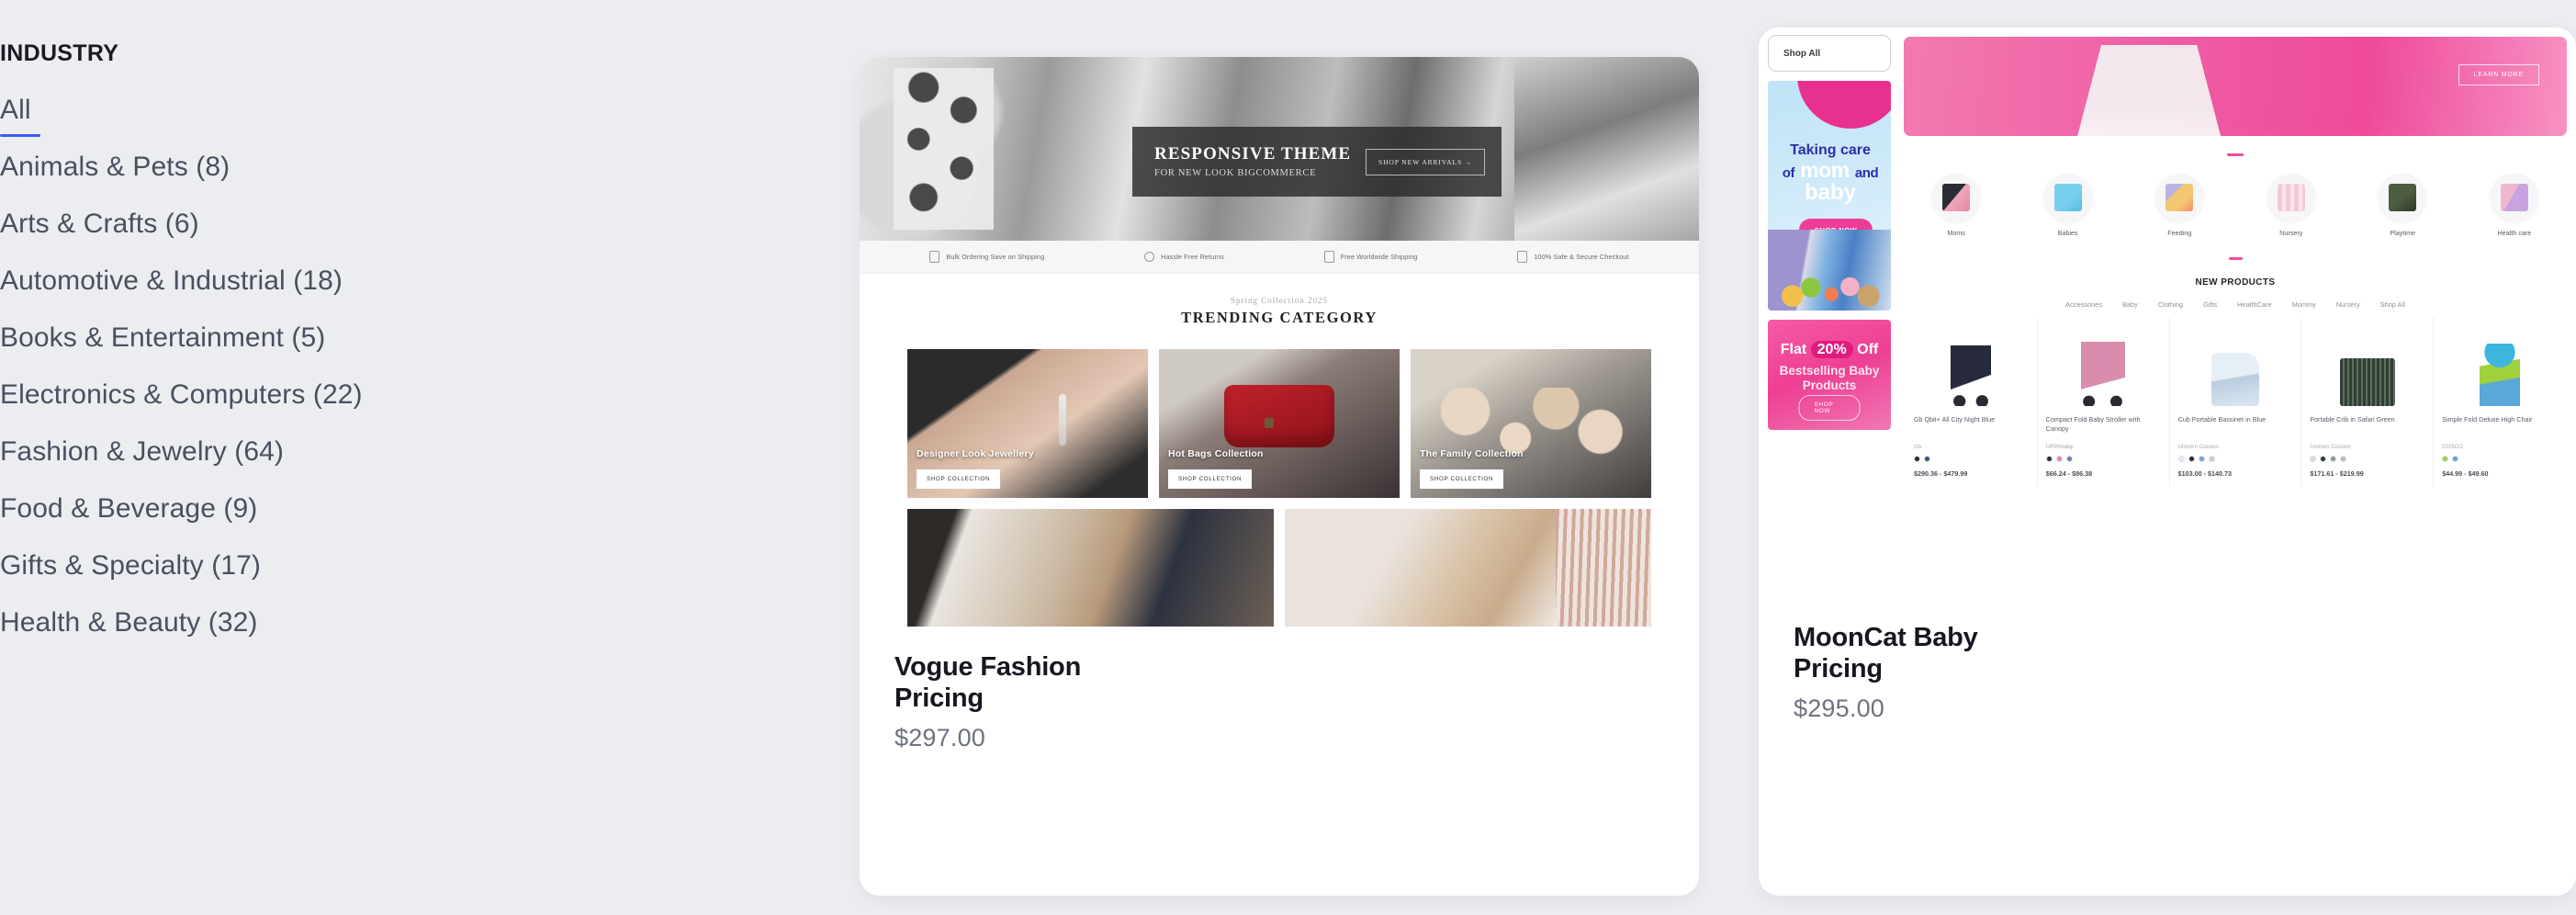  Describe the element at coordinates (2498, 74) in the screenshot. I see `hero-cta-button: LEARN MORE` at that location.